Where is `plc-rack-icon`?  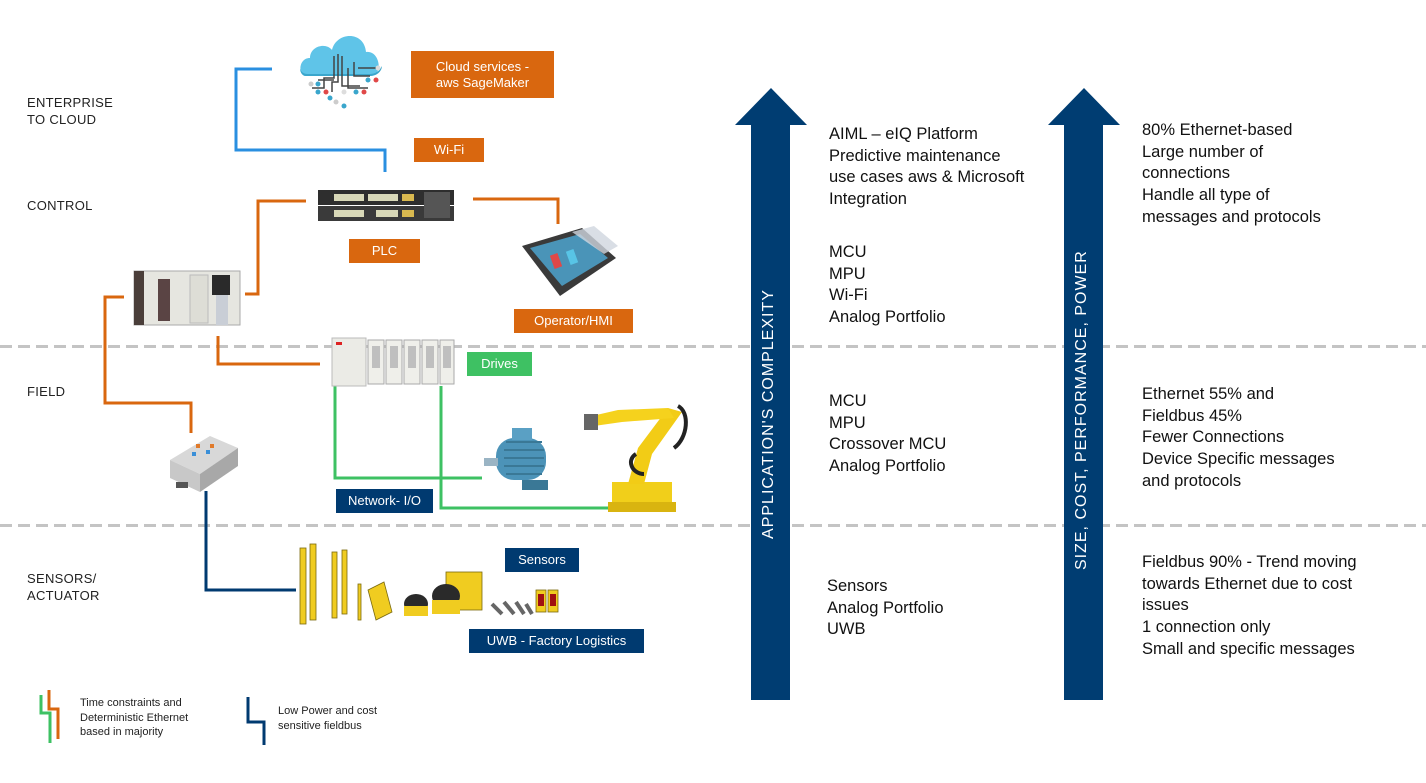
plc-rack-icon is located at coordinates (187, 298).